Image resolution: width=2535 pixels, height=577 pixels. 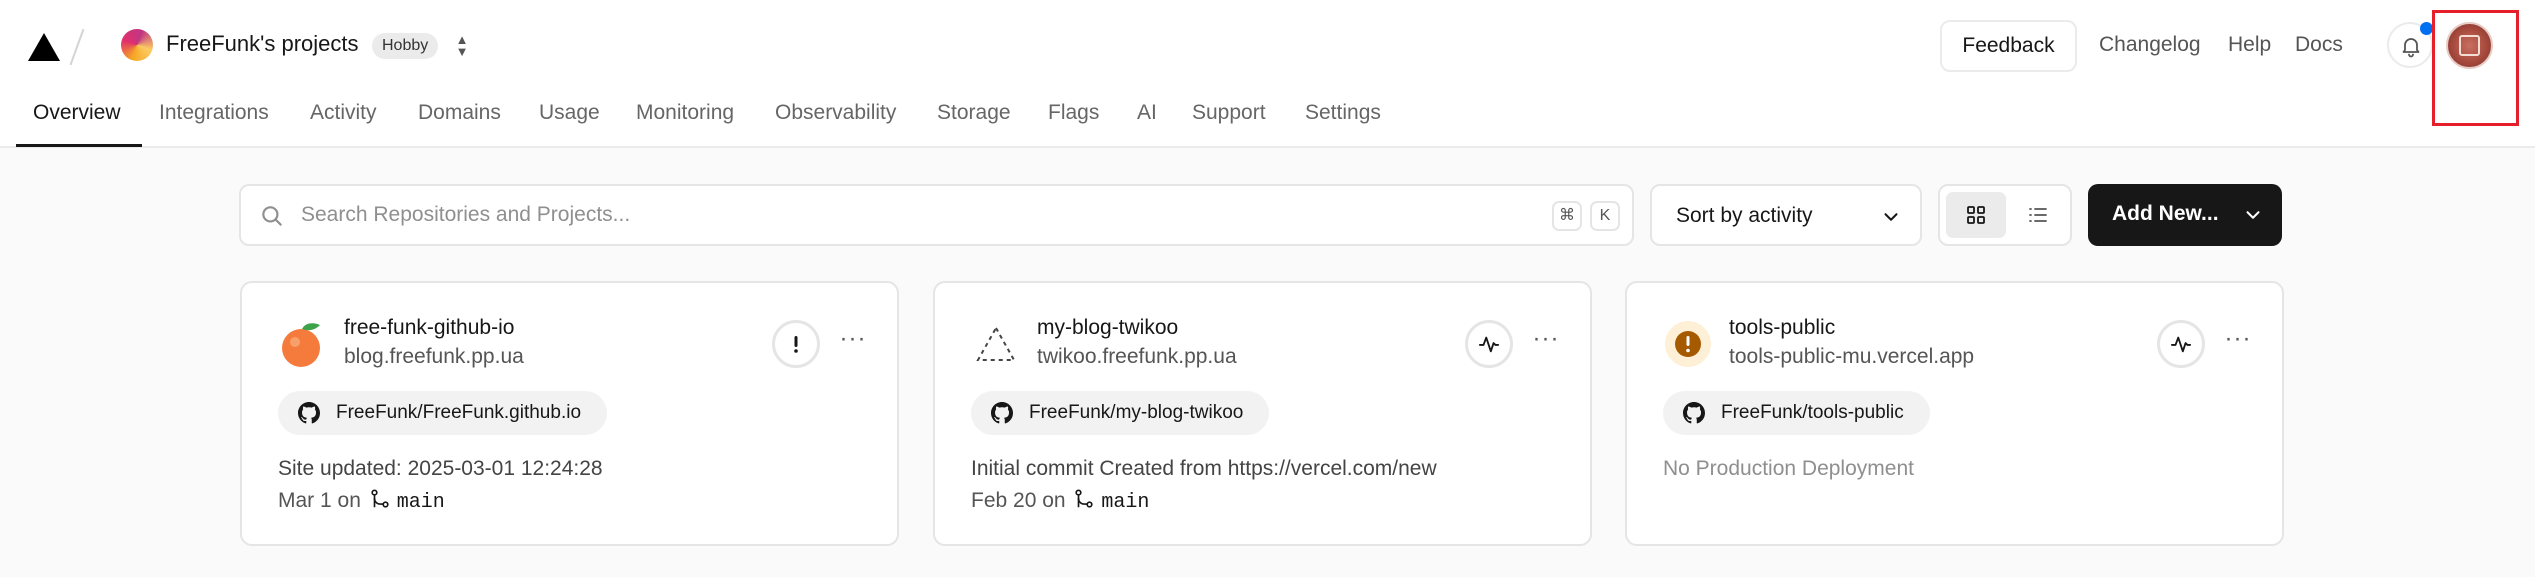 I want to click on commit-message: Site updated: 2025-03-01 12:24:28, so click(x=440, y=469).